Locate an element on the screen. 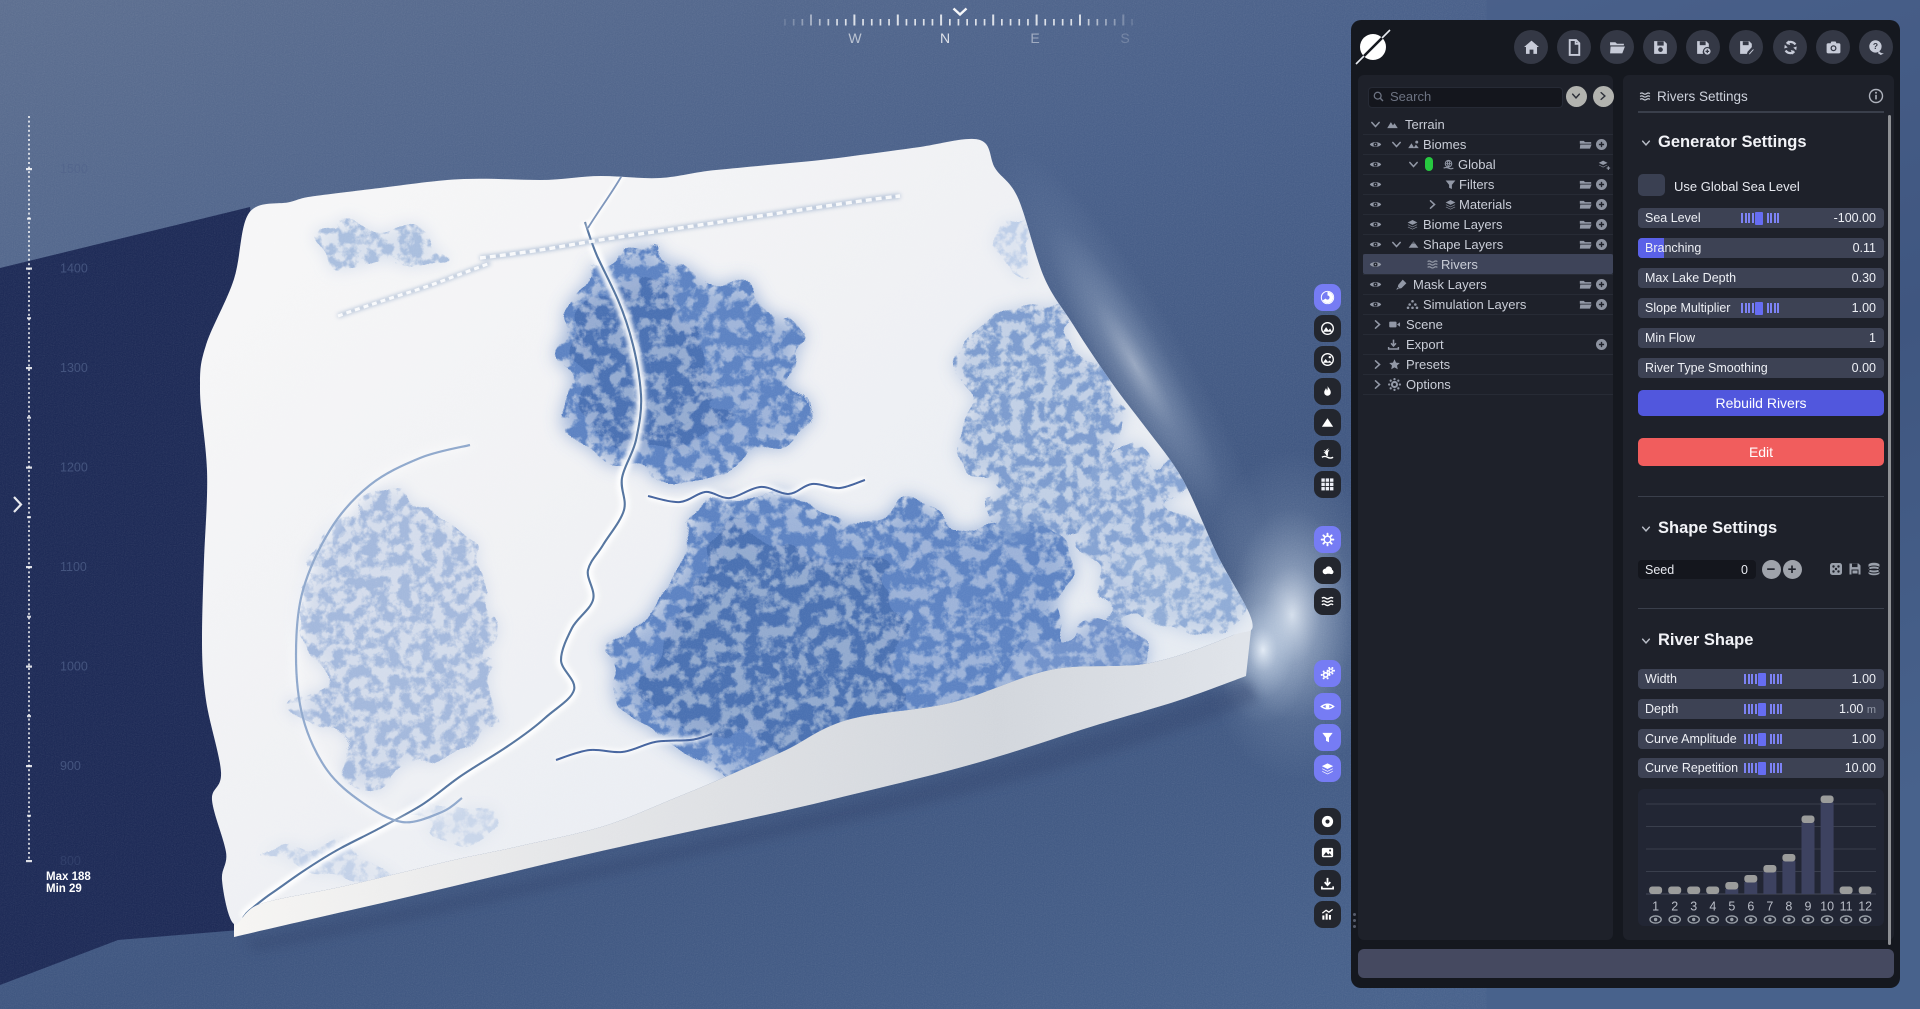  svg-text: W is located at coordinates (855, 38).